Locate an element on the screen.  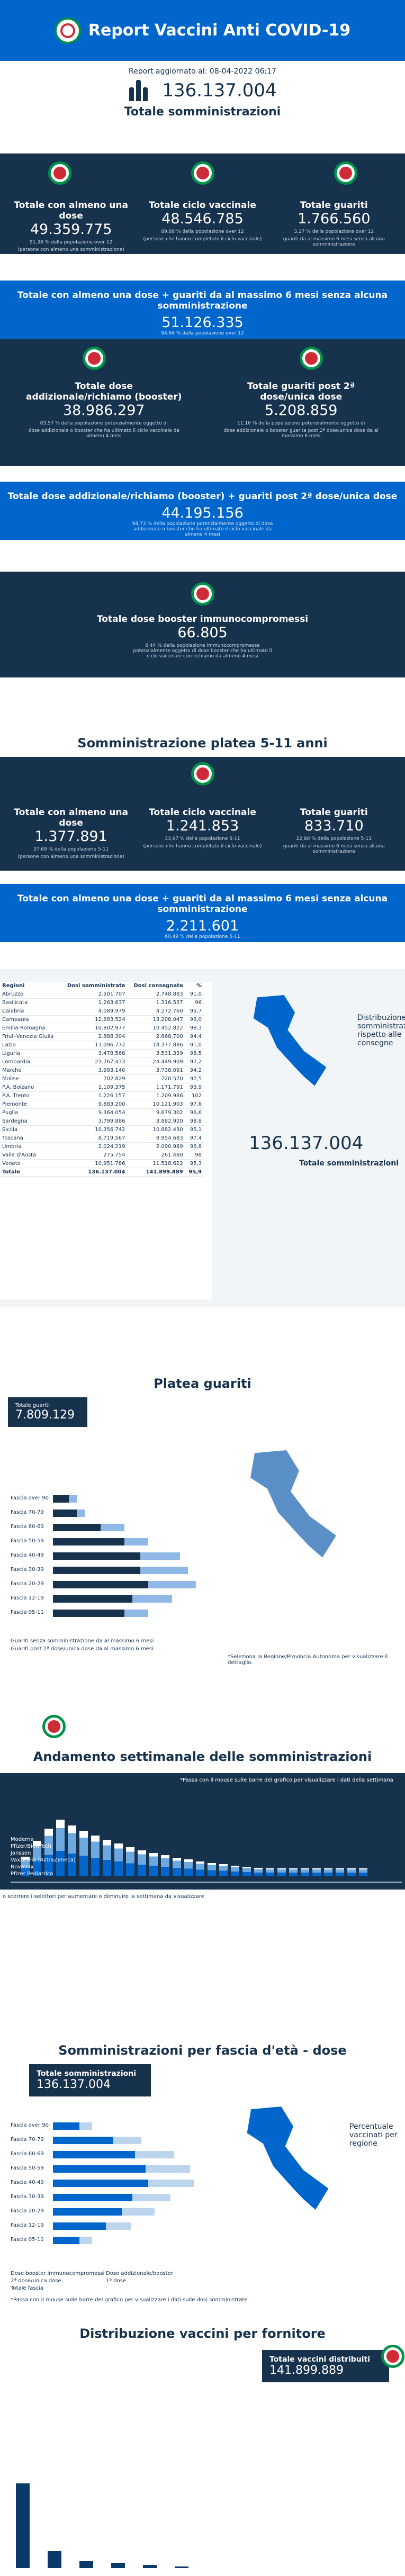
table-cell: 1.226.157 is located at coordinates (94, 1095).